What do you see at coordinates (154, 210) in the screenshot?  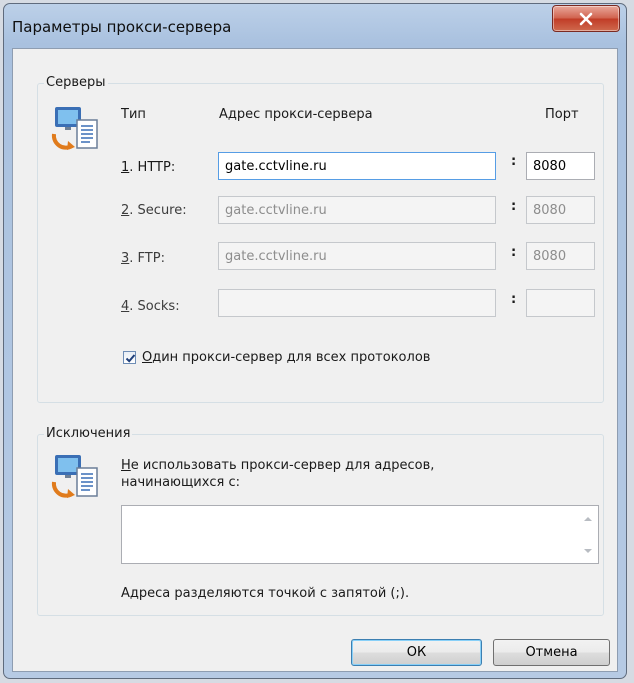 I see `row-secure-label: 2. Secure:` at bounding box center [154, 210].